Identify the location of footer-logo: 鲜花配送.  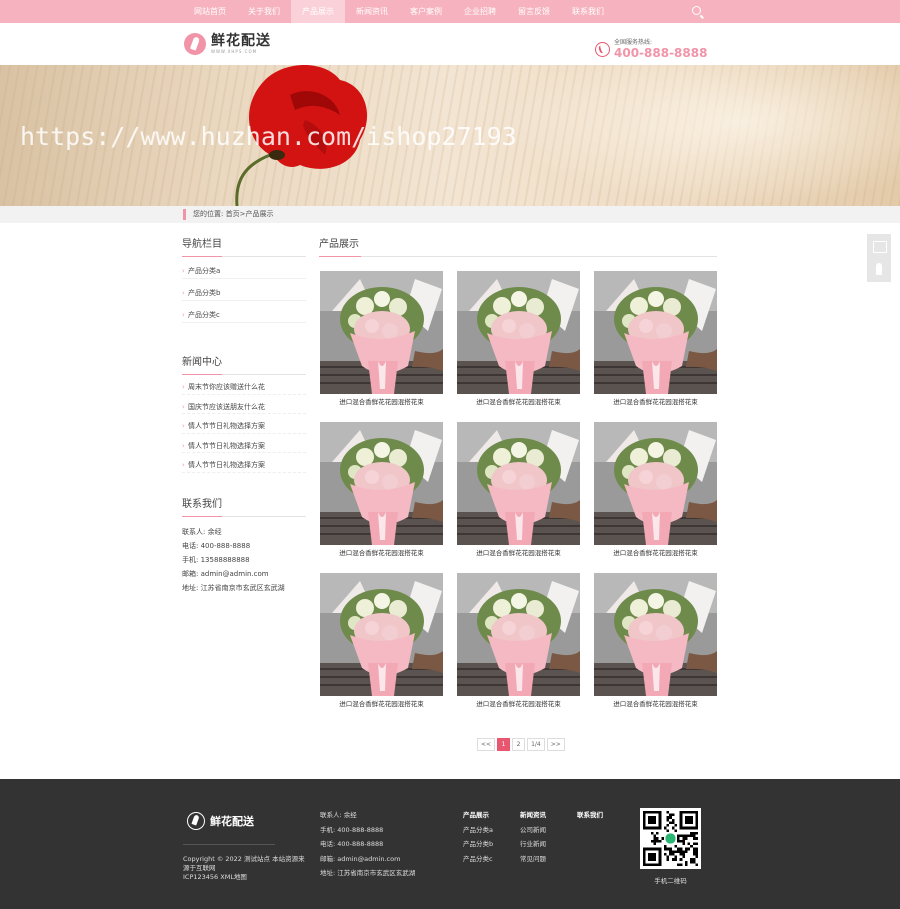
(220, 821).